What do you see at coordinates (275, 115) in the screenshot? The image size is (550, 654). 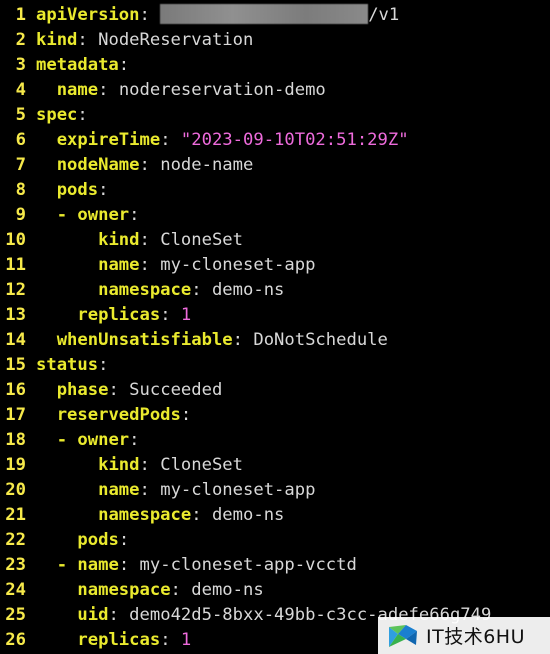 I see `code-line: 5 spec:` at bounding box center [275, 115].